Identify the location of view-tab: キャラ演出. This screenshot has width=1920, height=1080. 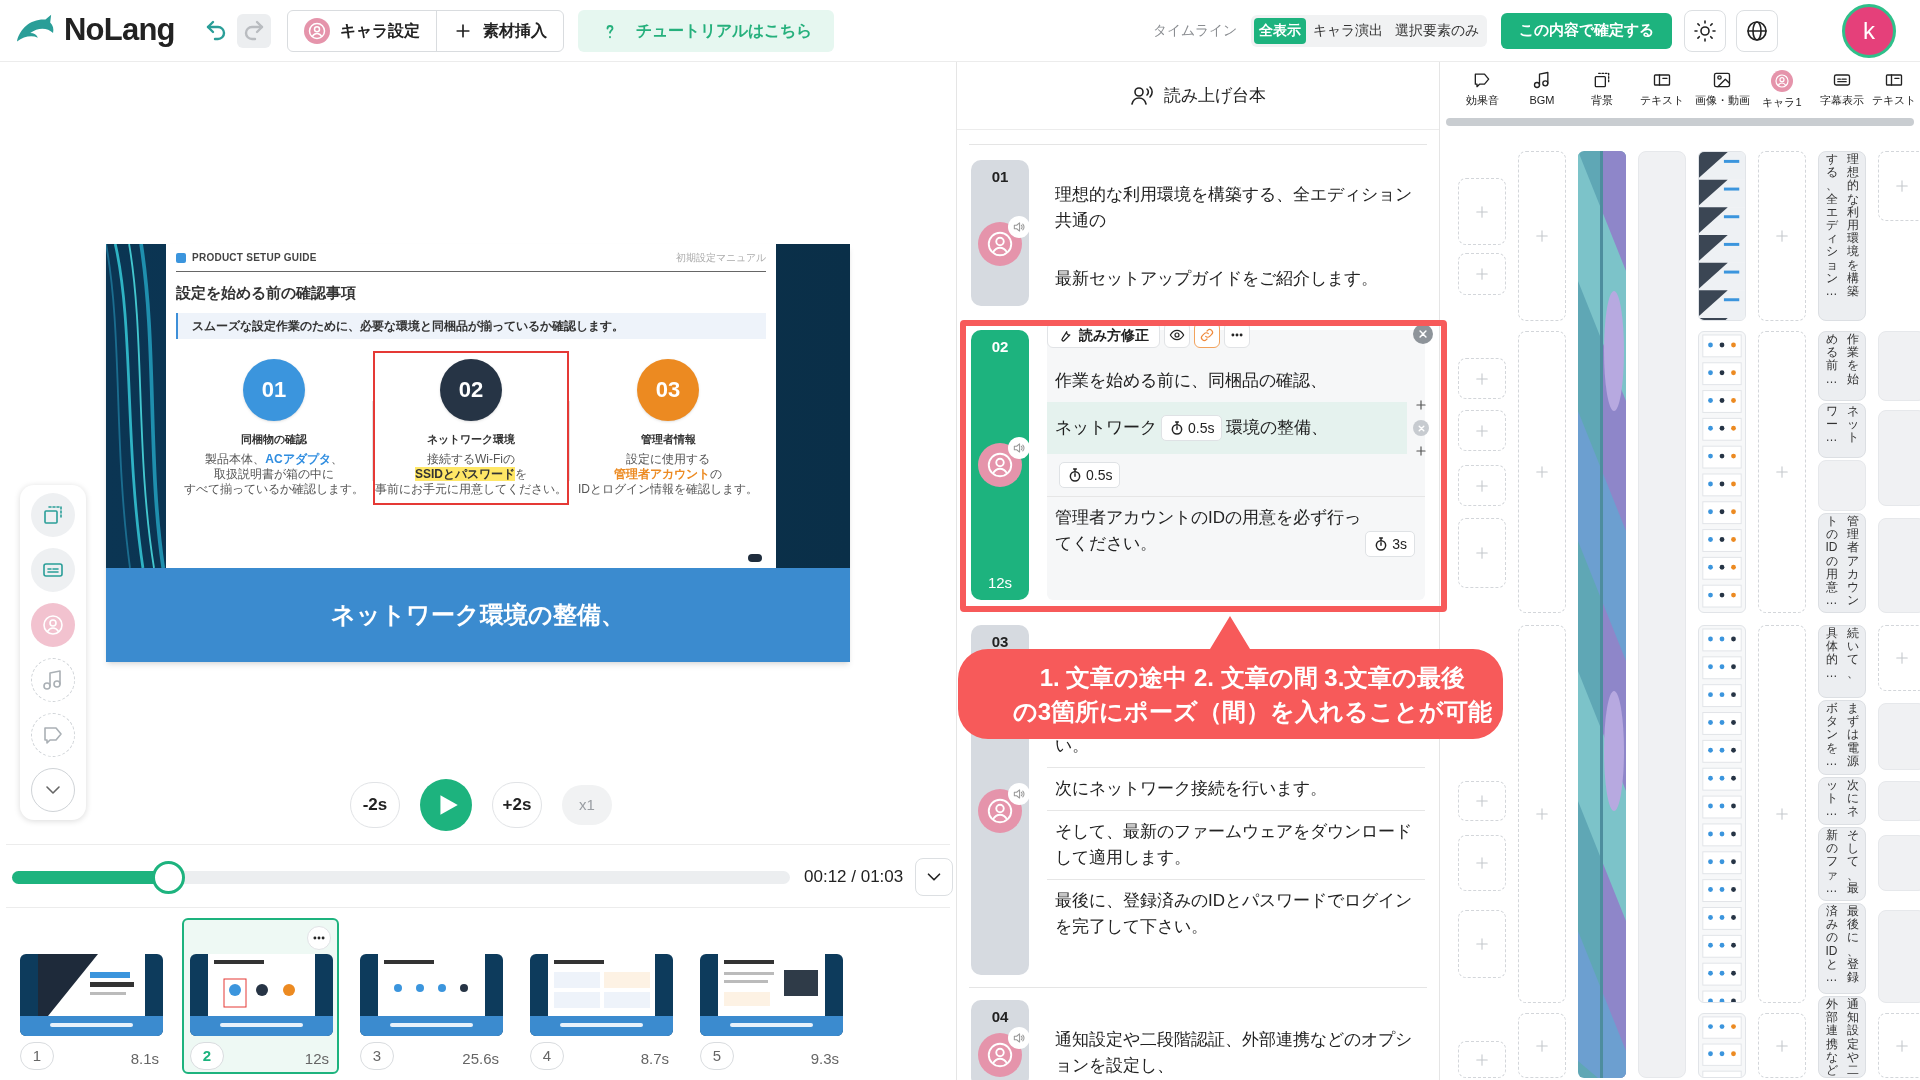
(1348, 30).